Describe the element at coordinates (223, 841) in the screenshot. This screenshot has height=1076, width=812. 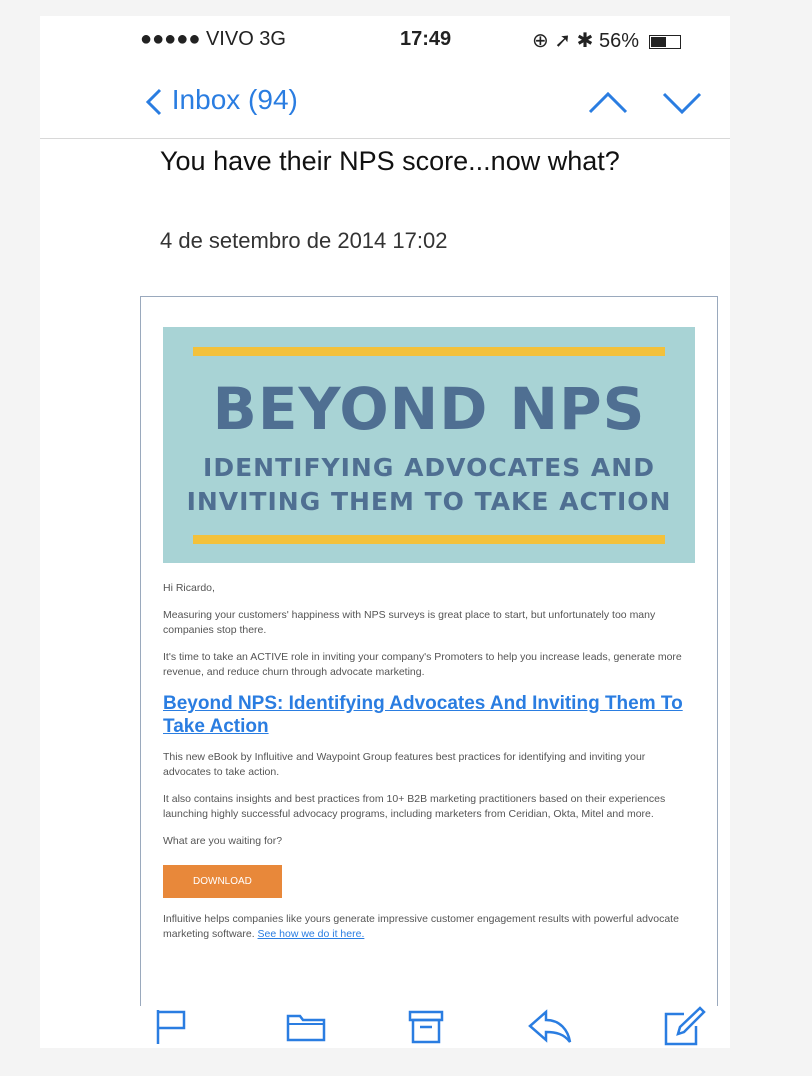
I see `paragraph-5: What are you waiting for?` at that location.